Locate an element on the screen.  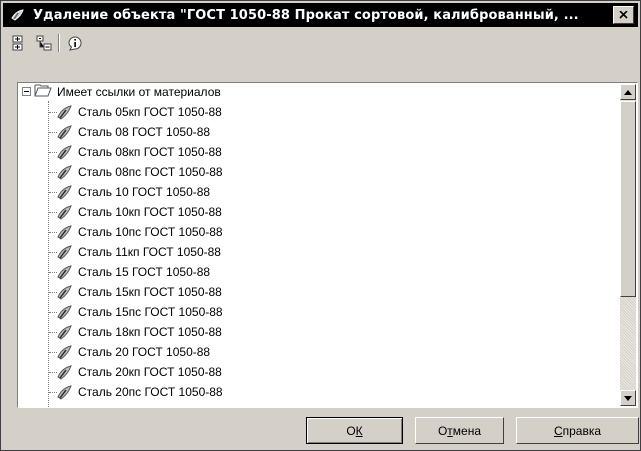
close-icon is located at coordinates (623, 15).